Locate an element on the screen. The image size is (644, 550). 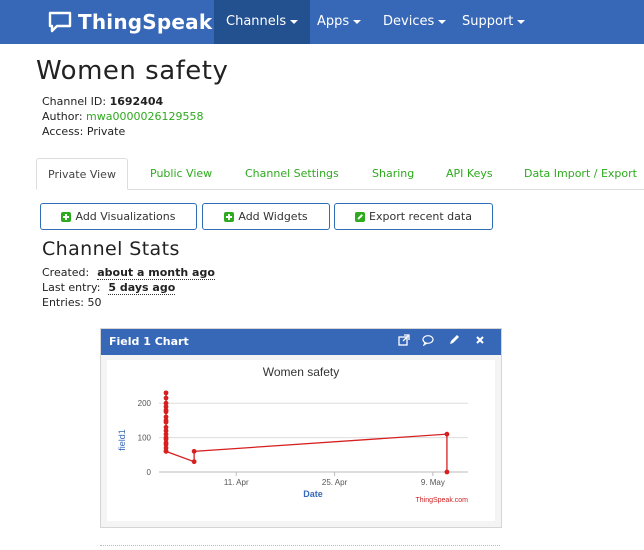
author-label: Author: is located at coordinates (62, 116).